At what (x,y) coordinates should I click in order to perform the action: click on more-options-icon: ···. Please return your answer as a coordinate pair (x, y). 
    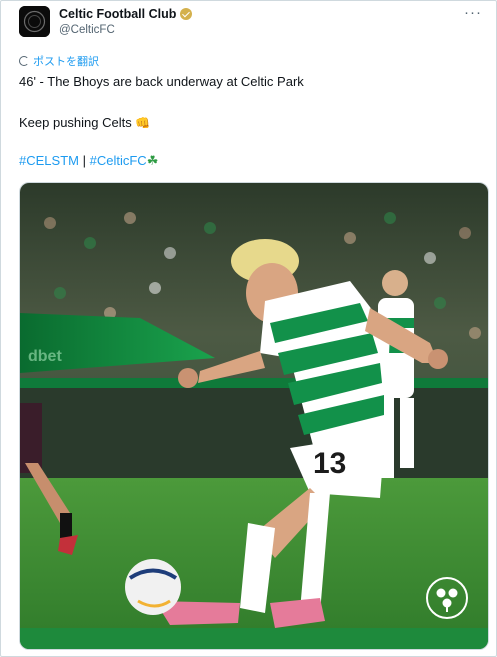
    Looking at the image, I should click on (473, 12).